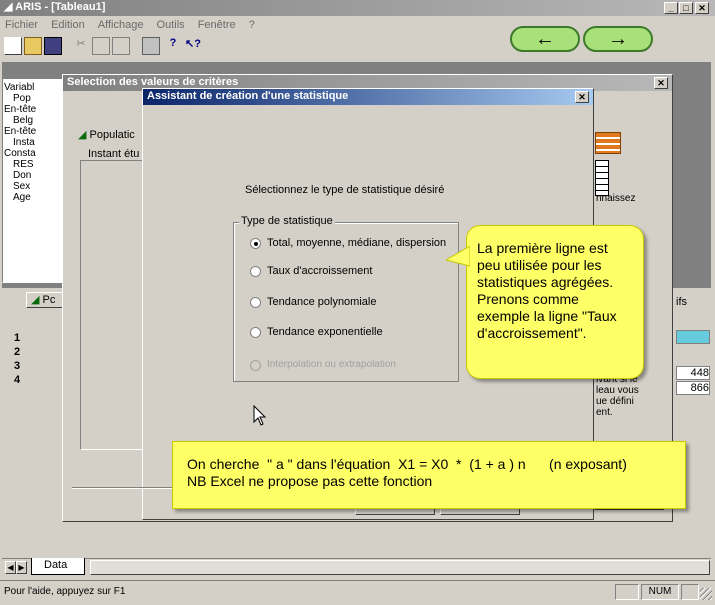 The height and width of the screenshot is (605, 715). I want to click on minimize-button: _, so click(671, 8).